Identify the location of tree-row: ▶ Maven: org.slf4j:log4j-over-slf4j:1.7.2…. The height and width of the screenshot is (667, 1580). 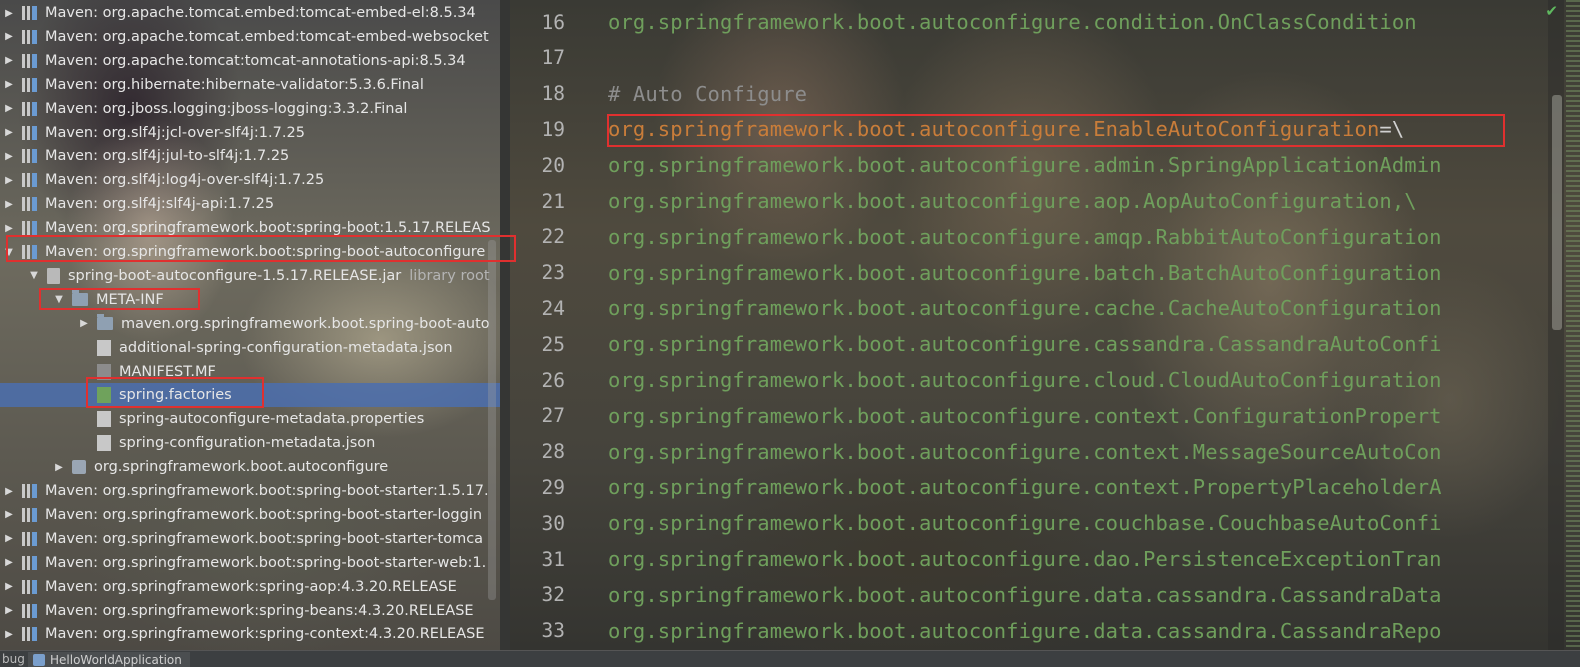
(250, 180).